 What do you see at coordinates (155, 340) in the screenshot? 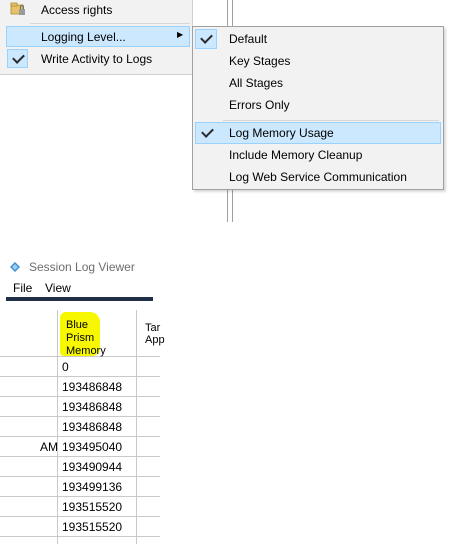
I see `column-header-next-2: App` at bounding box center [155, 340].